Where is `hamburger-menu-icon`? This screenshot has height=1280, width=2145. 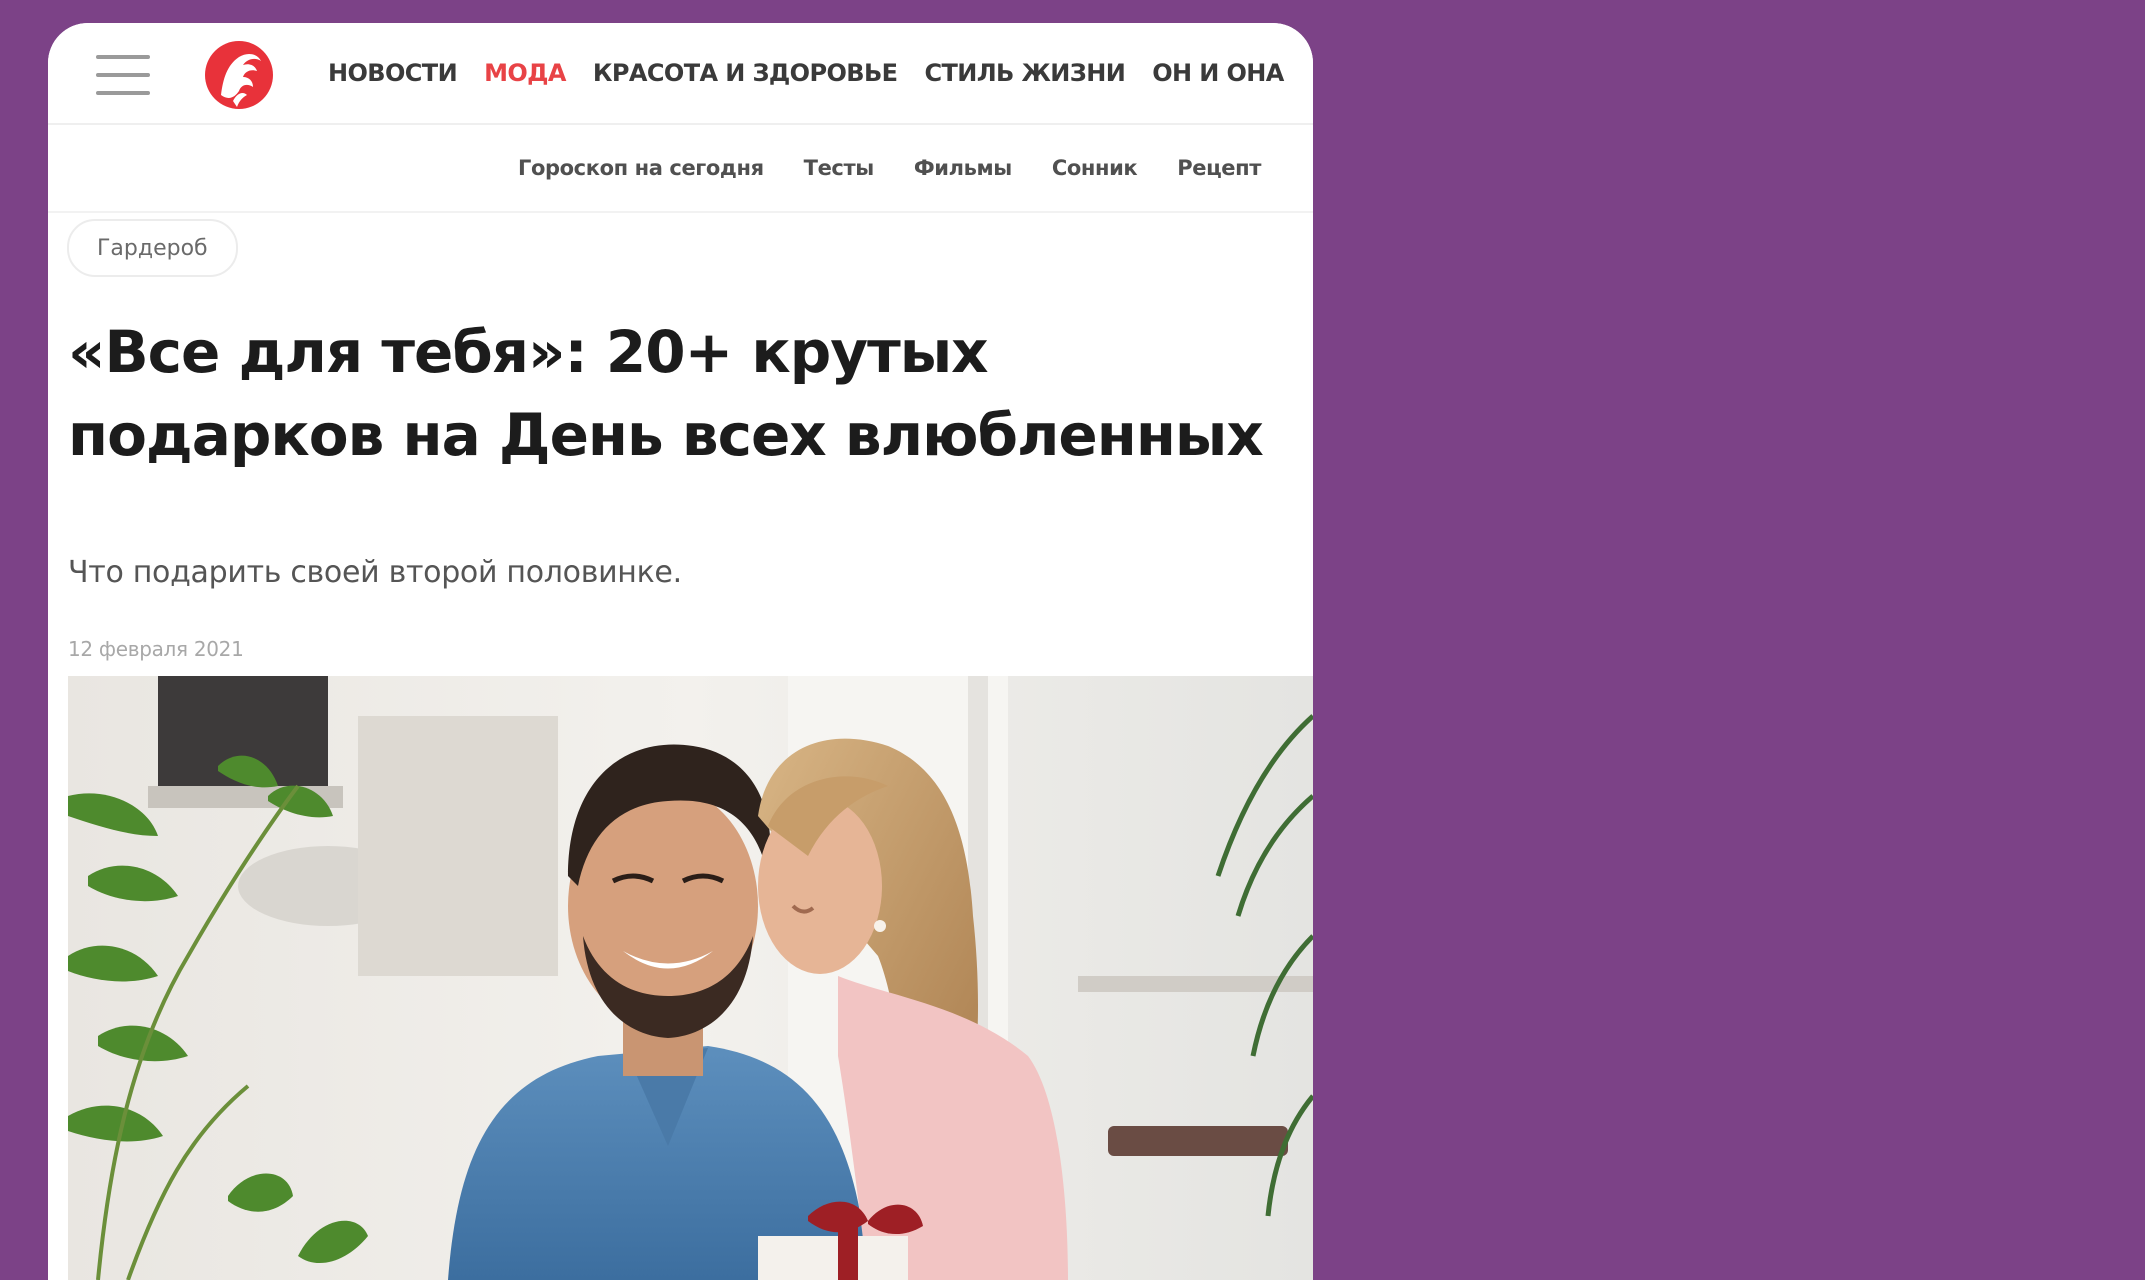 hamburger-menu-icon is located at coordinates (123, 75).